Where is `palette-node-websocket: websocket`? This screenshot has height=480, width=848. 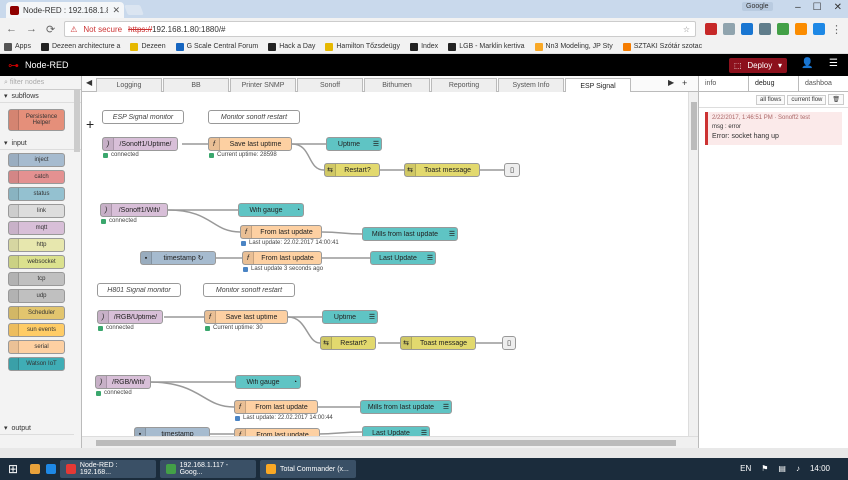
palette-node-websocket: websocket is located at coordinates (36, 262).